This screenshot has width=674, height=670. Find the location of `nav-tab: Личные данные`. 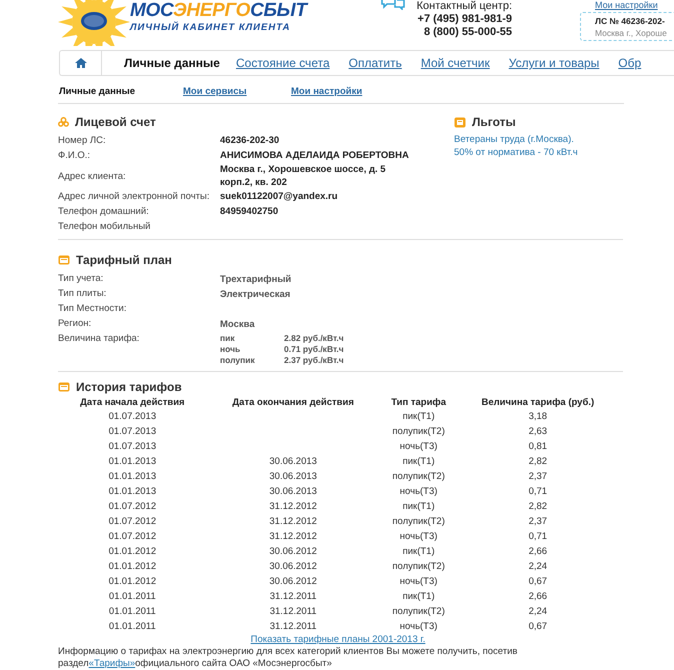

nav-tab: Личные данные is located at coordinates (172, 63).